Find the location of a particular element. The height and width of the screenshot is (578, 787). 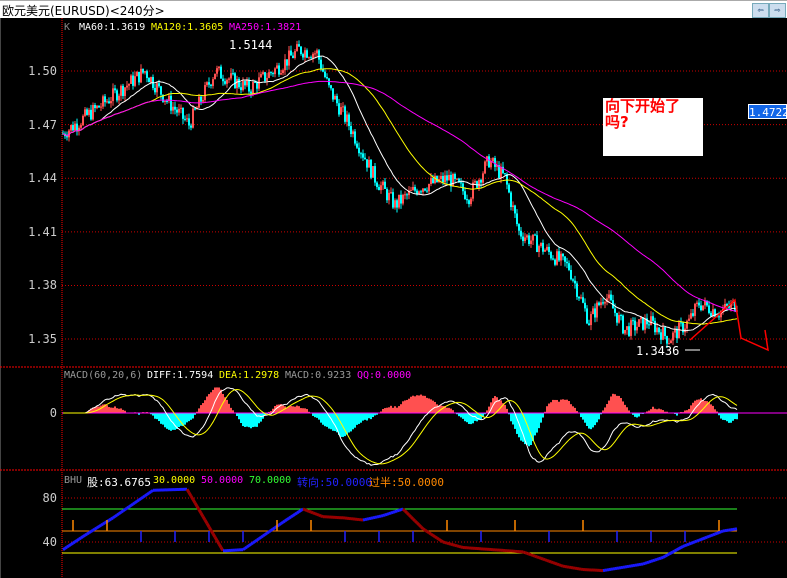

y-tick: 1.50 is located at coordinates (42, 71).